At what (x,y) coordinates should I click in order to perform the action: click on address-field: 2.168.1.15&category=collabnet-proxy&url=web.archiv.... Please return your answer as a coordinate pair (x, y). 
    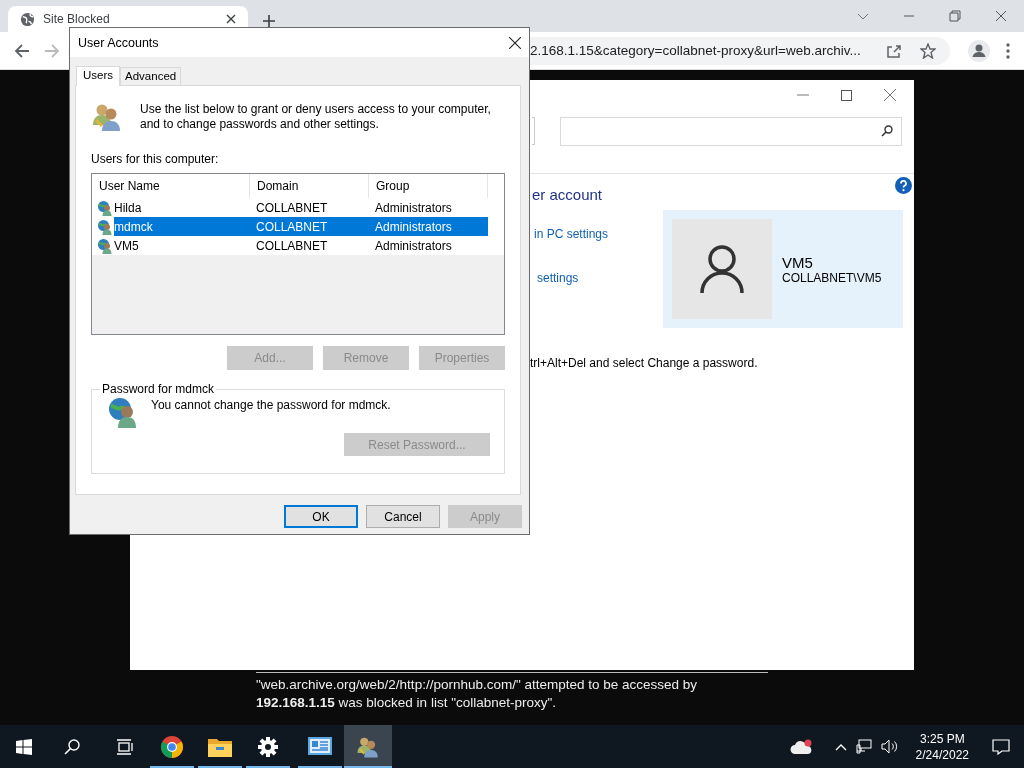
    Looking at the image, I should click on (702, 50).